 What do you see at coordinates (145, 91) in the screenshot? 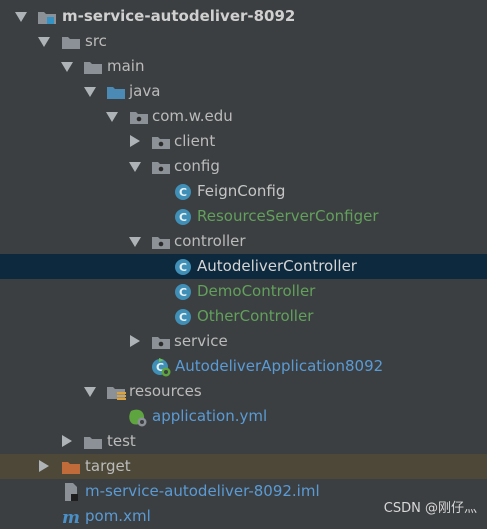
I see `tree-label-java: java` at bounding box center [145, 91].